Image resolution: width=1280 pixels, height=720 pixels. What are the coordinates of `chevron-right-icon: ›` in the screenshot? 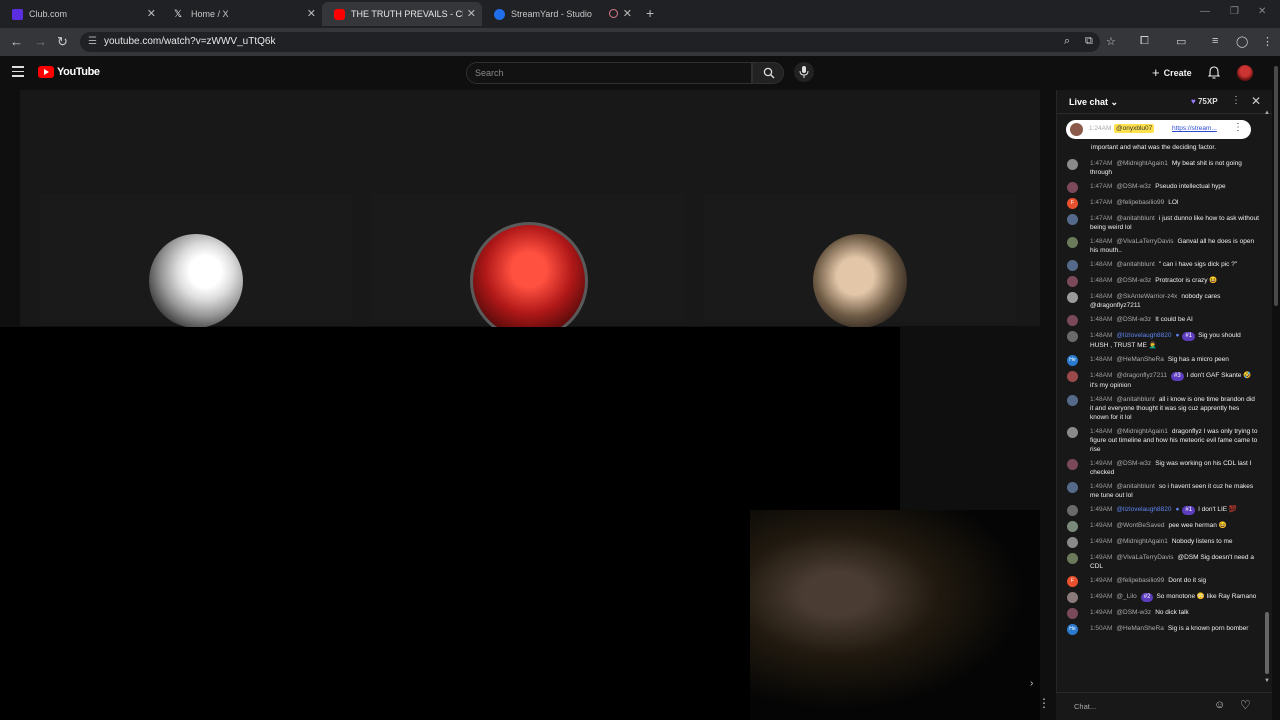 It's located at (1031, 683).